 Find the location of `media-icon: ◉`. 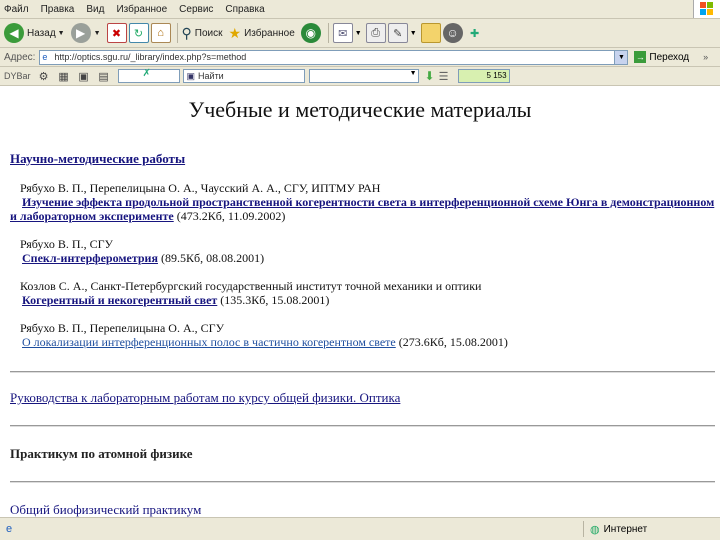

media-icon: ◉ is located at coordinates (310, 33).